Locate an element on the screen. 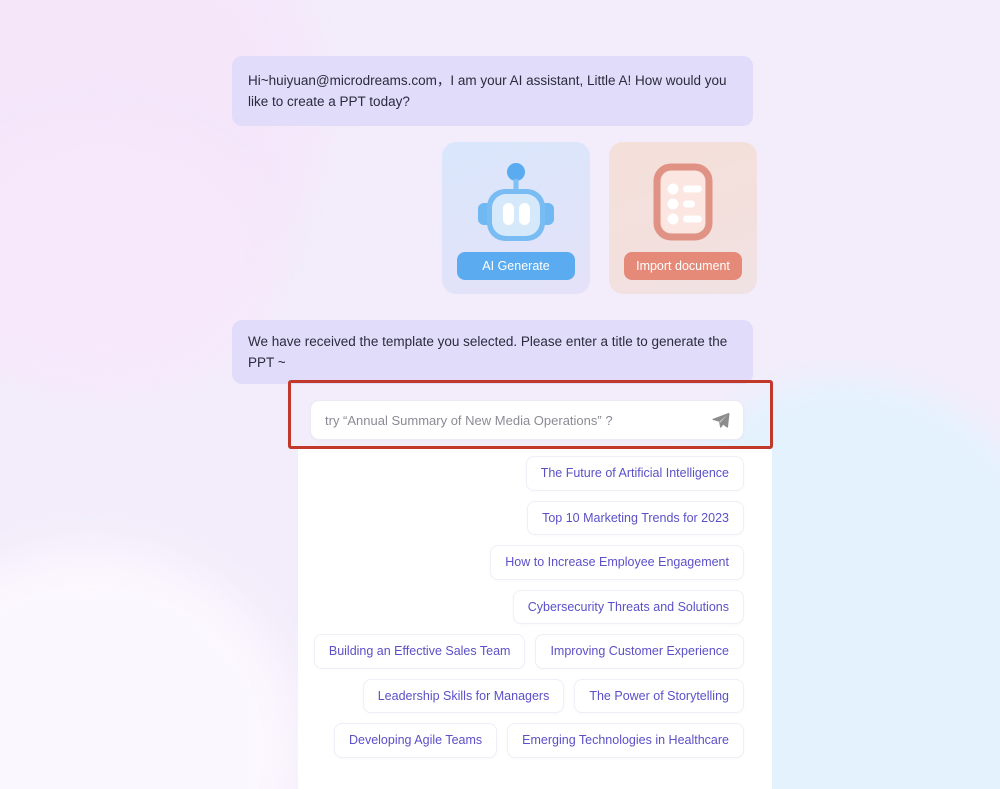 The height and width of the screenshot is (789, 1000). send-button is located at coordinates (720, 420).